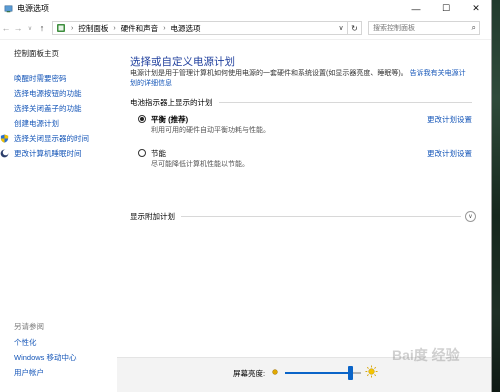  I want to click on dim-sun-icon, so click(275, 372).